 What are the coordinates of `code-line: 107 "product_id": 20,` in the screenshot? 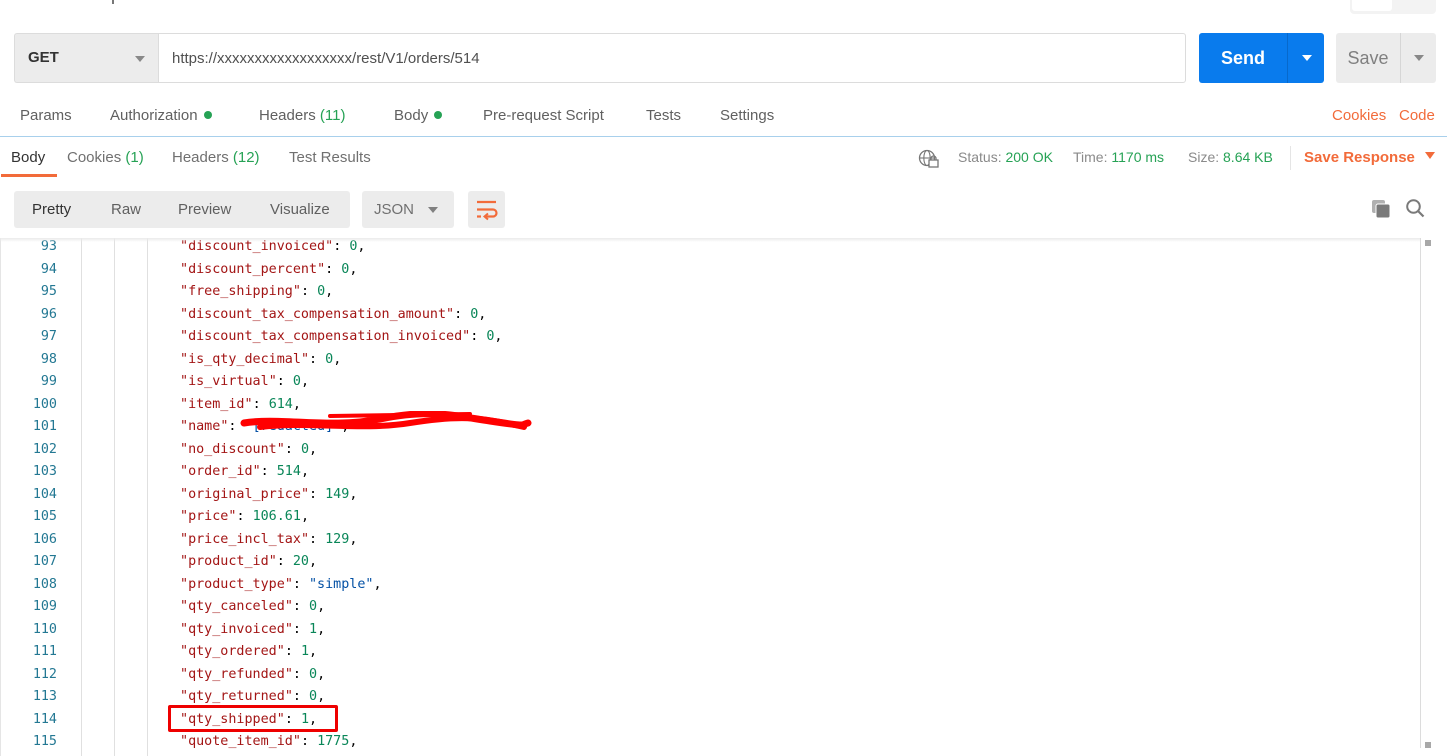 It's located at (710, 562).